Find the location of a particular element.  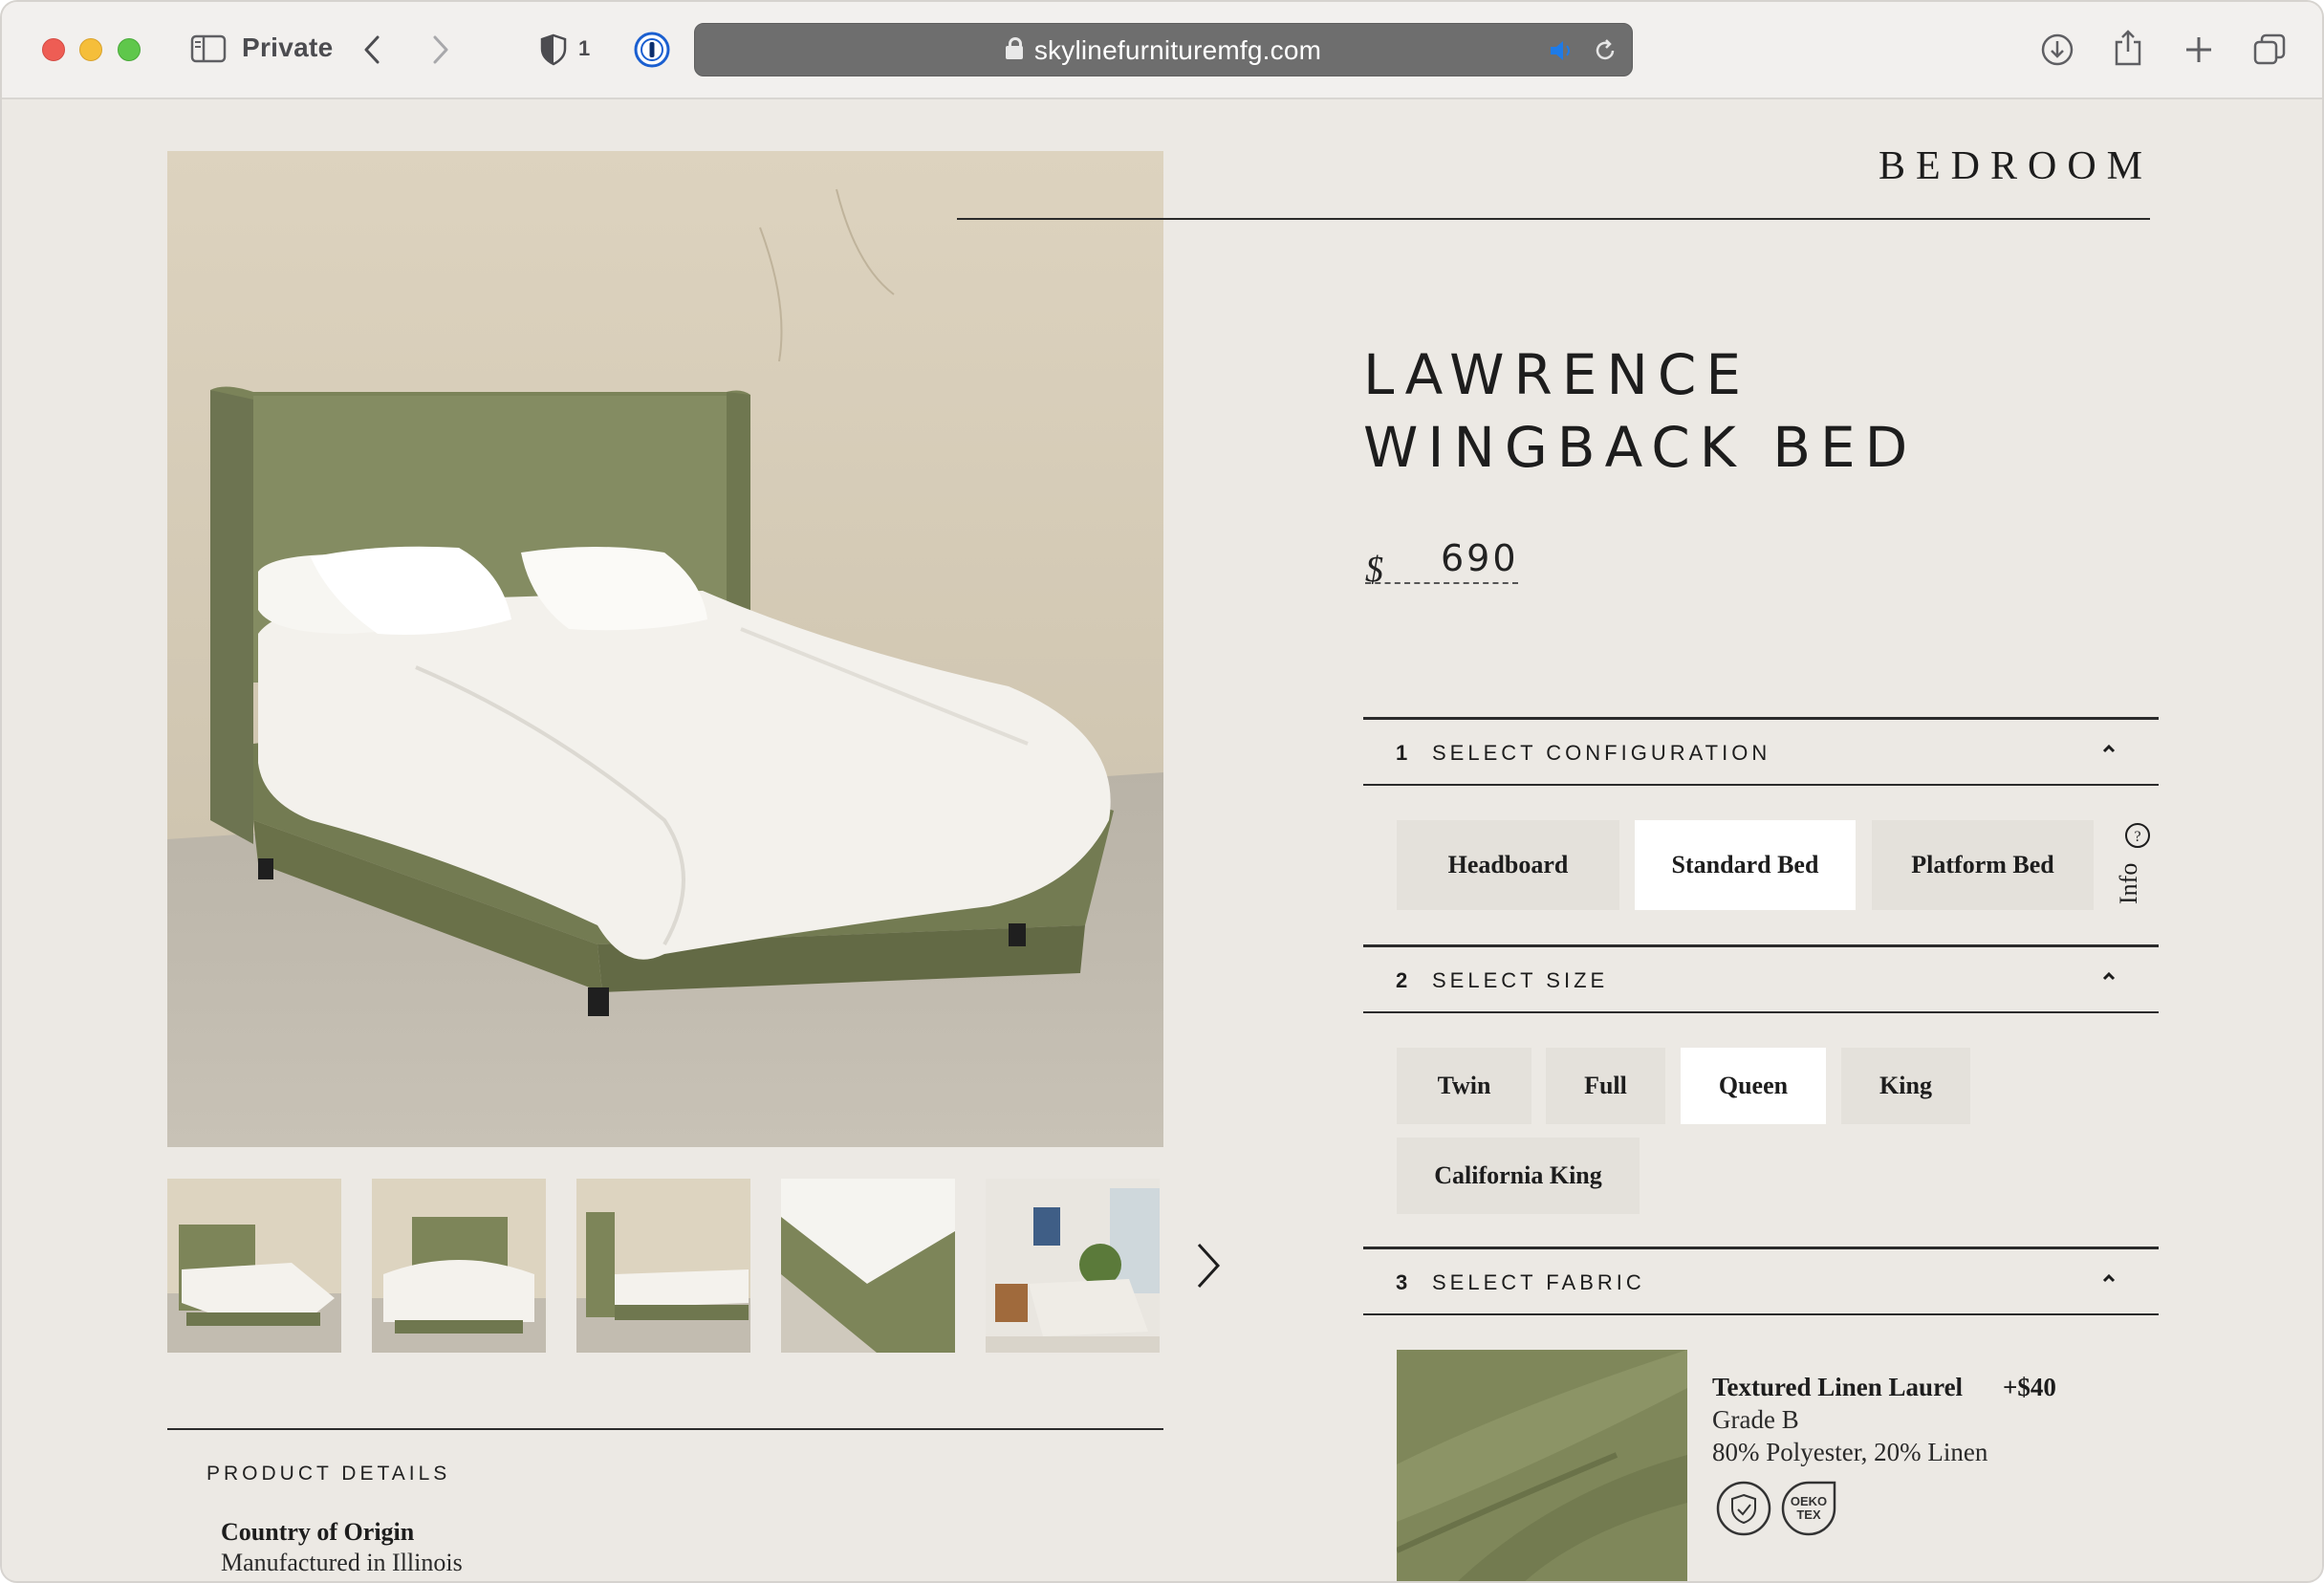

sidebar-toggle-icon is located at coordinates (208, 49).